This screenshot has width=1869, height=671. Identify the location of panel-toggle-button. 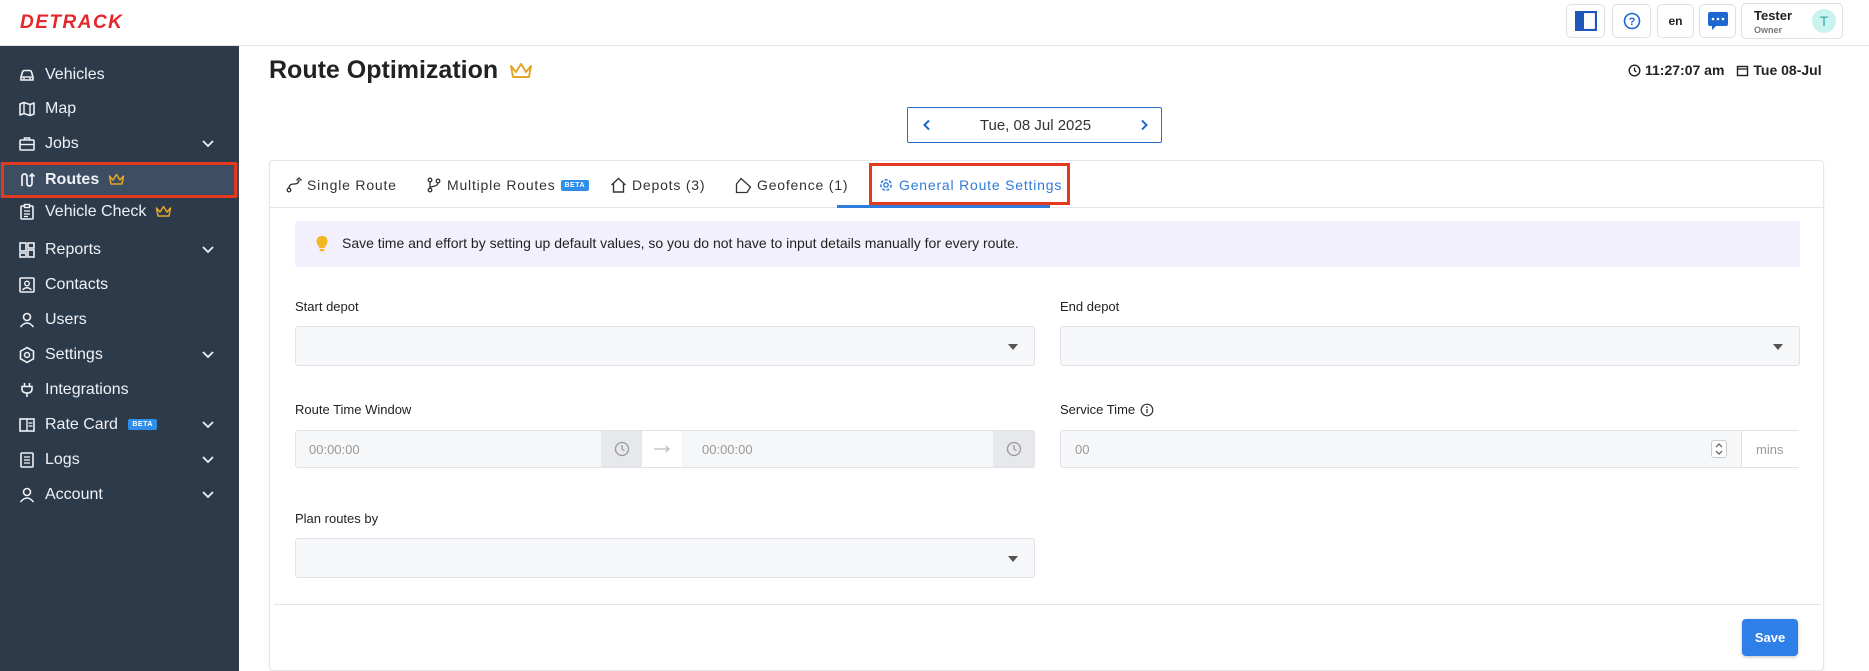
(1585, 21).